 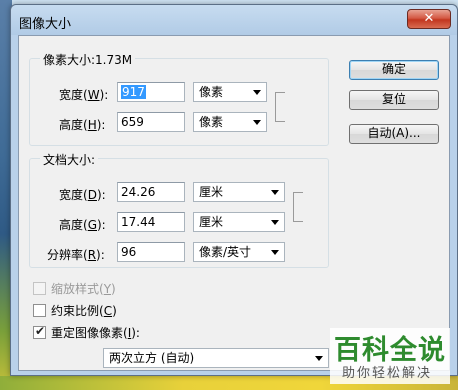 I want to click on title-bar: 图像大小 ✕, so click(x=234, y=20).